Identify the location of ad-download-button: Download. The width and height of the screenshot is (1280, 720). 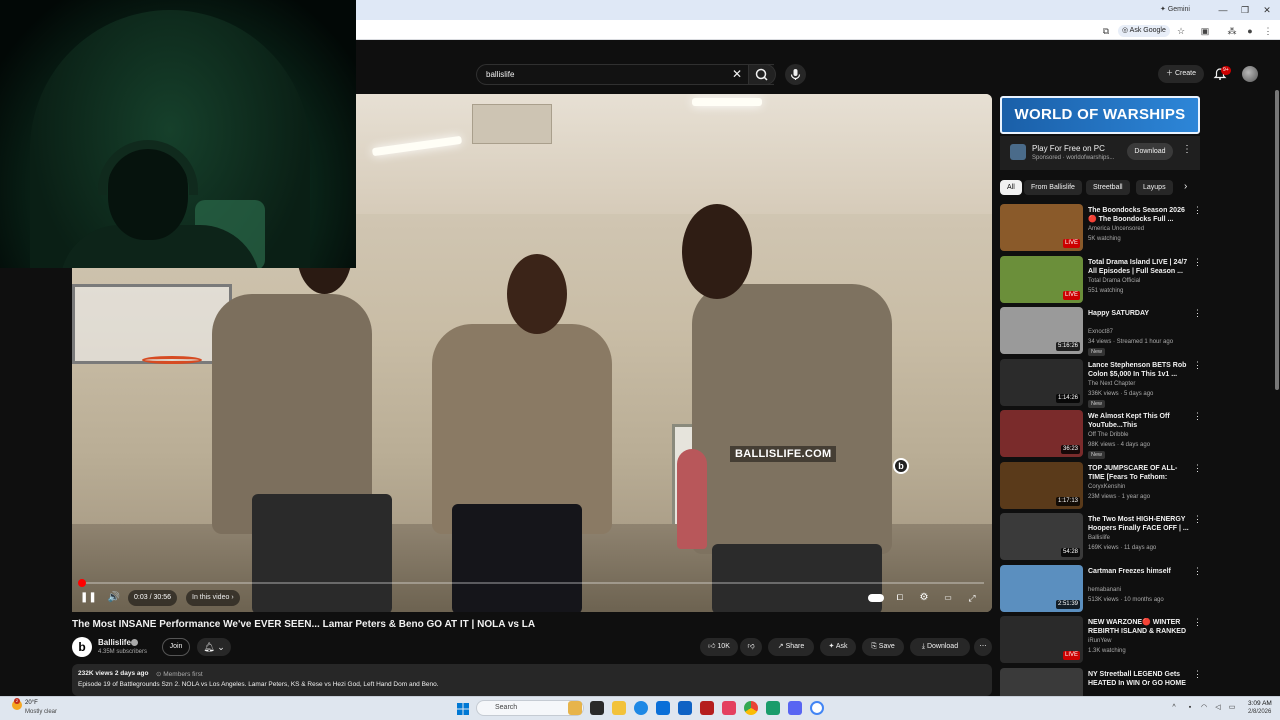
(1150, 151).